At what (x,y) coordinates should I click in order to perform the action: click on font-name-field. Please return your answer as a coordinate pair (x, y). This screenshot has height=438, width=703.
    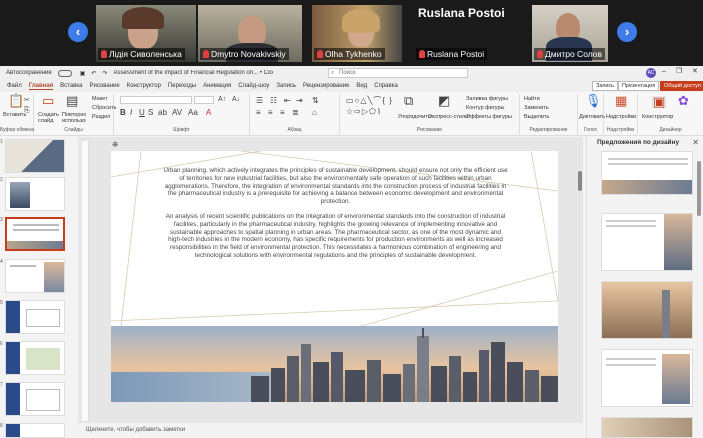
    Looking at the image, I should click on (156, 100).